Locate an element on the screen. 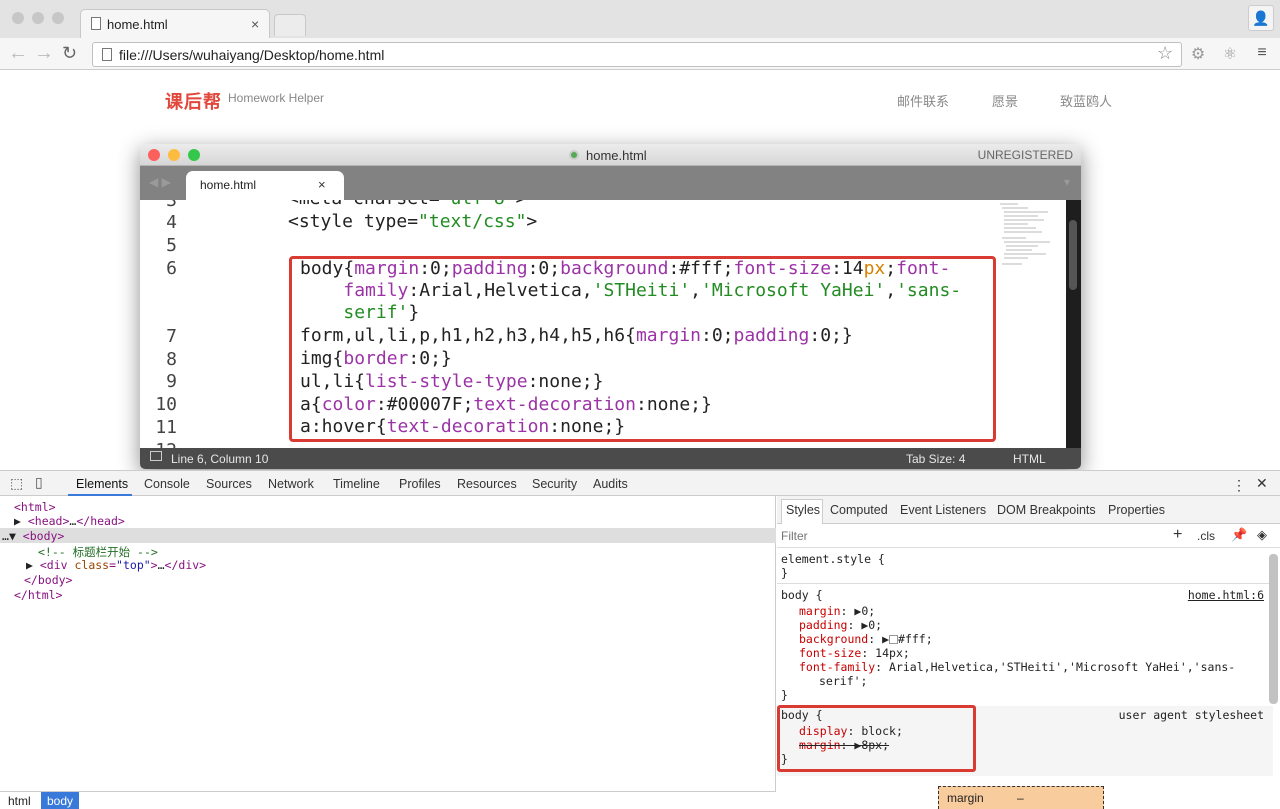 The image size is (1280, 809). minimize-window-button is located at coordinates (38, 18).